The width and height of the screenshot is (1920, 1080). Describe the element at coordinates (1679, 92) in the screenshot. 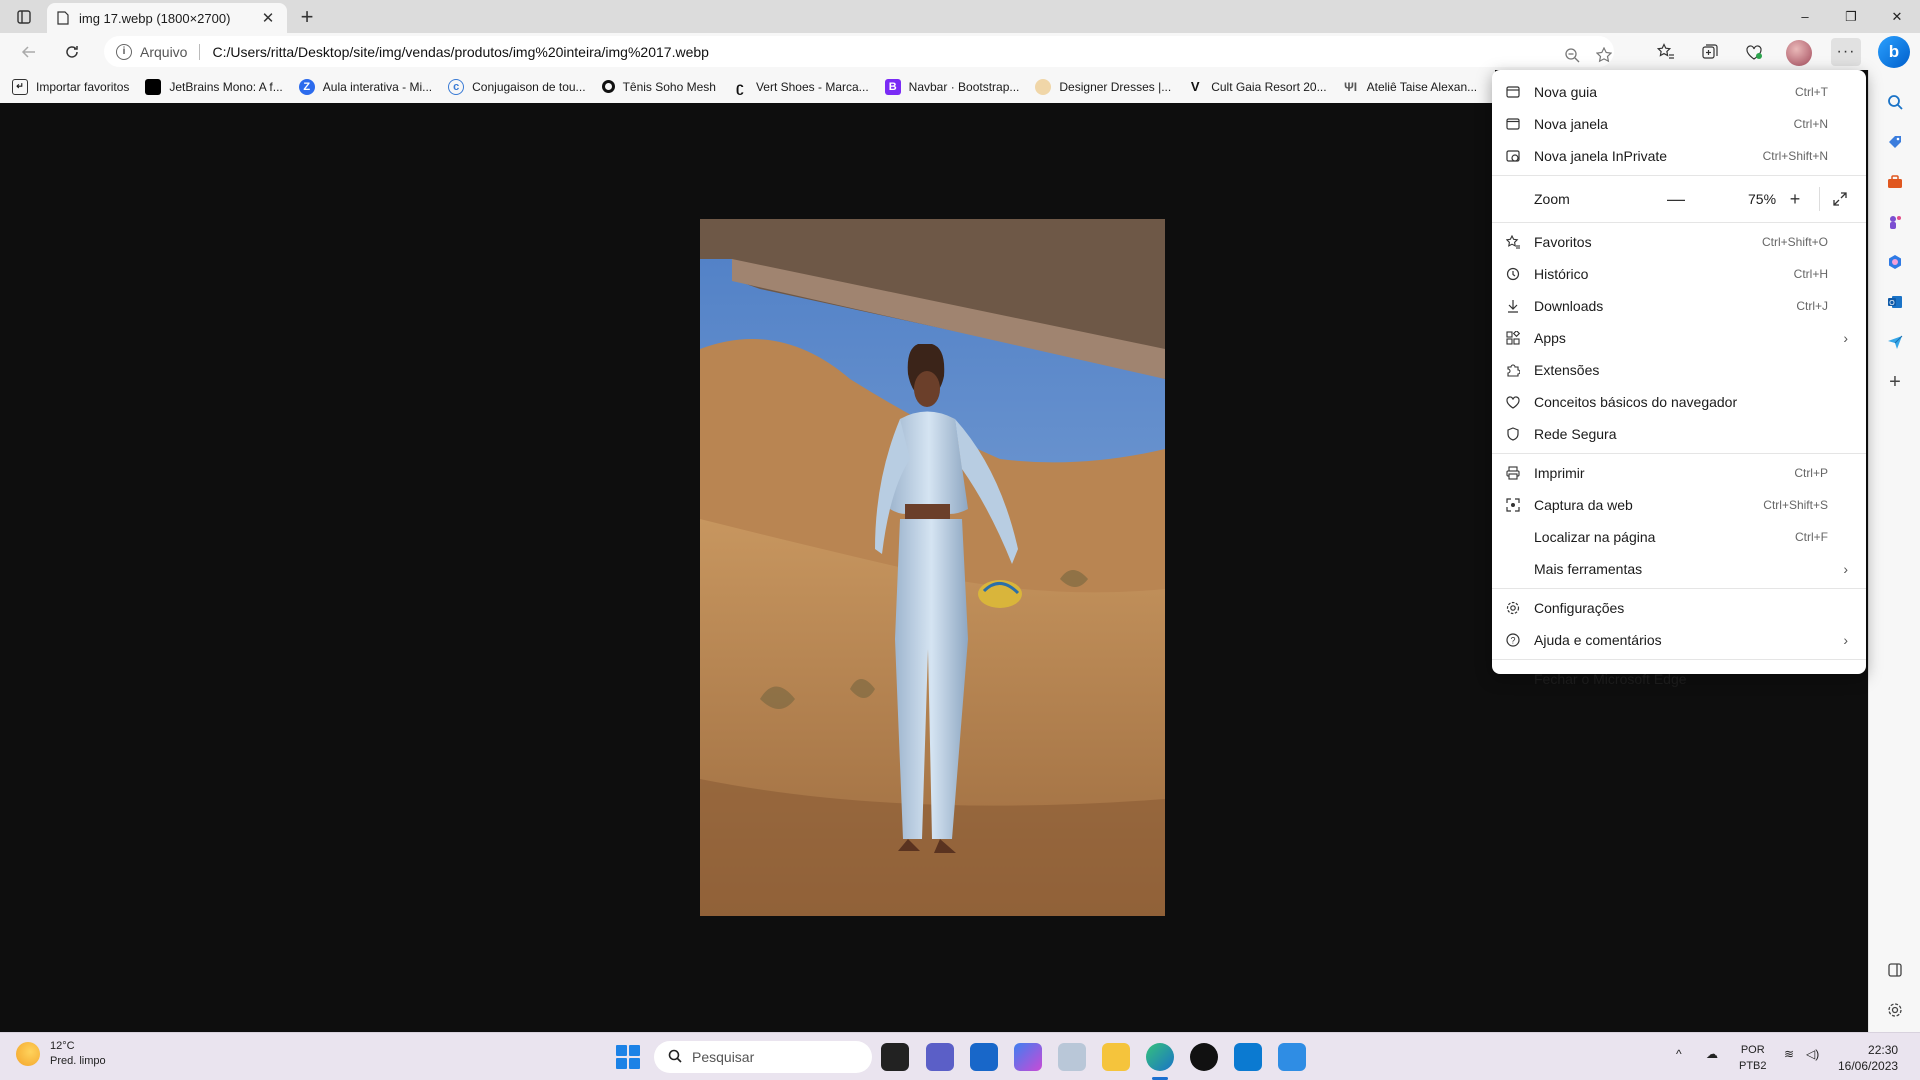

I see `menu-item-new-tab: Nova guia Ctrl+T` at that location.